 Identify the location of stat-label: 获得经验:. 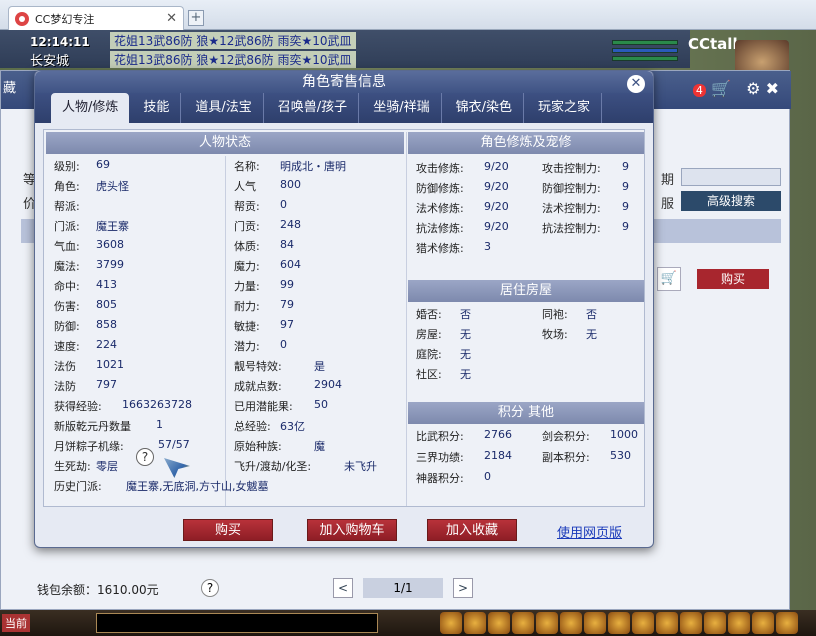
(78, 406).